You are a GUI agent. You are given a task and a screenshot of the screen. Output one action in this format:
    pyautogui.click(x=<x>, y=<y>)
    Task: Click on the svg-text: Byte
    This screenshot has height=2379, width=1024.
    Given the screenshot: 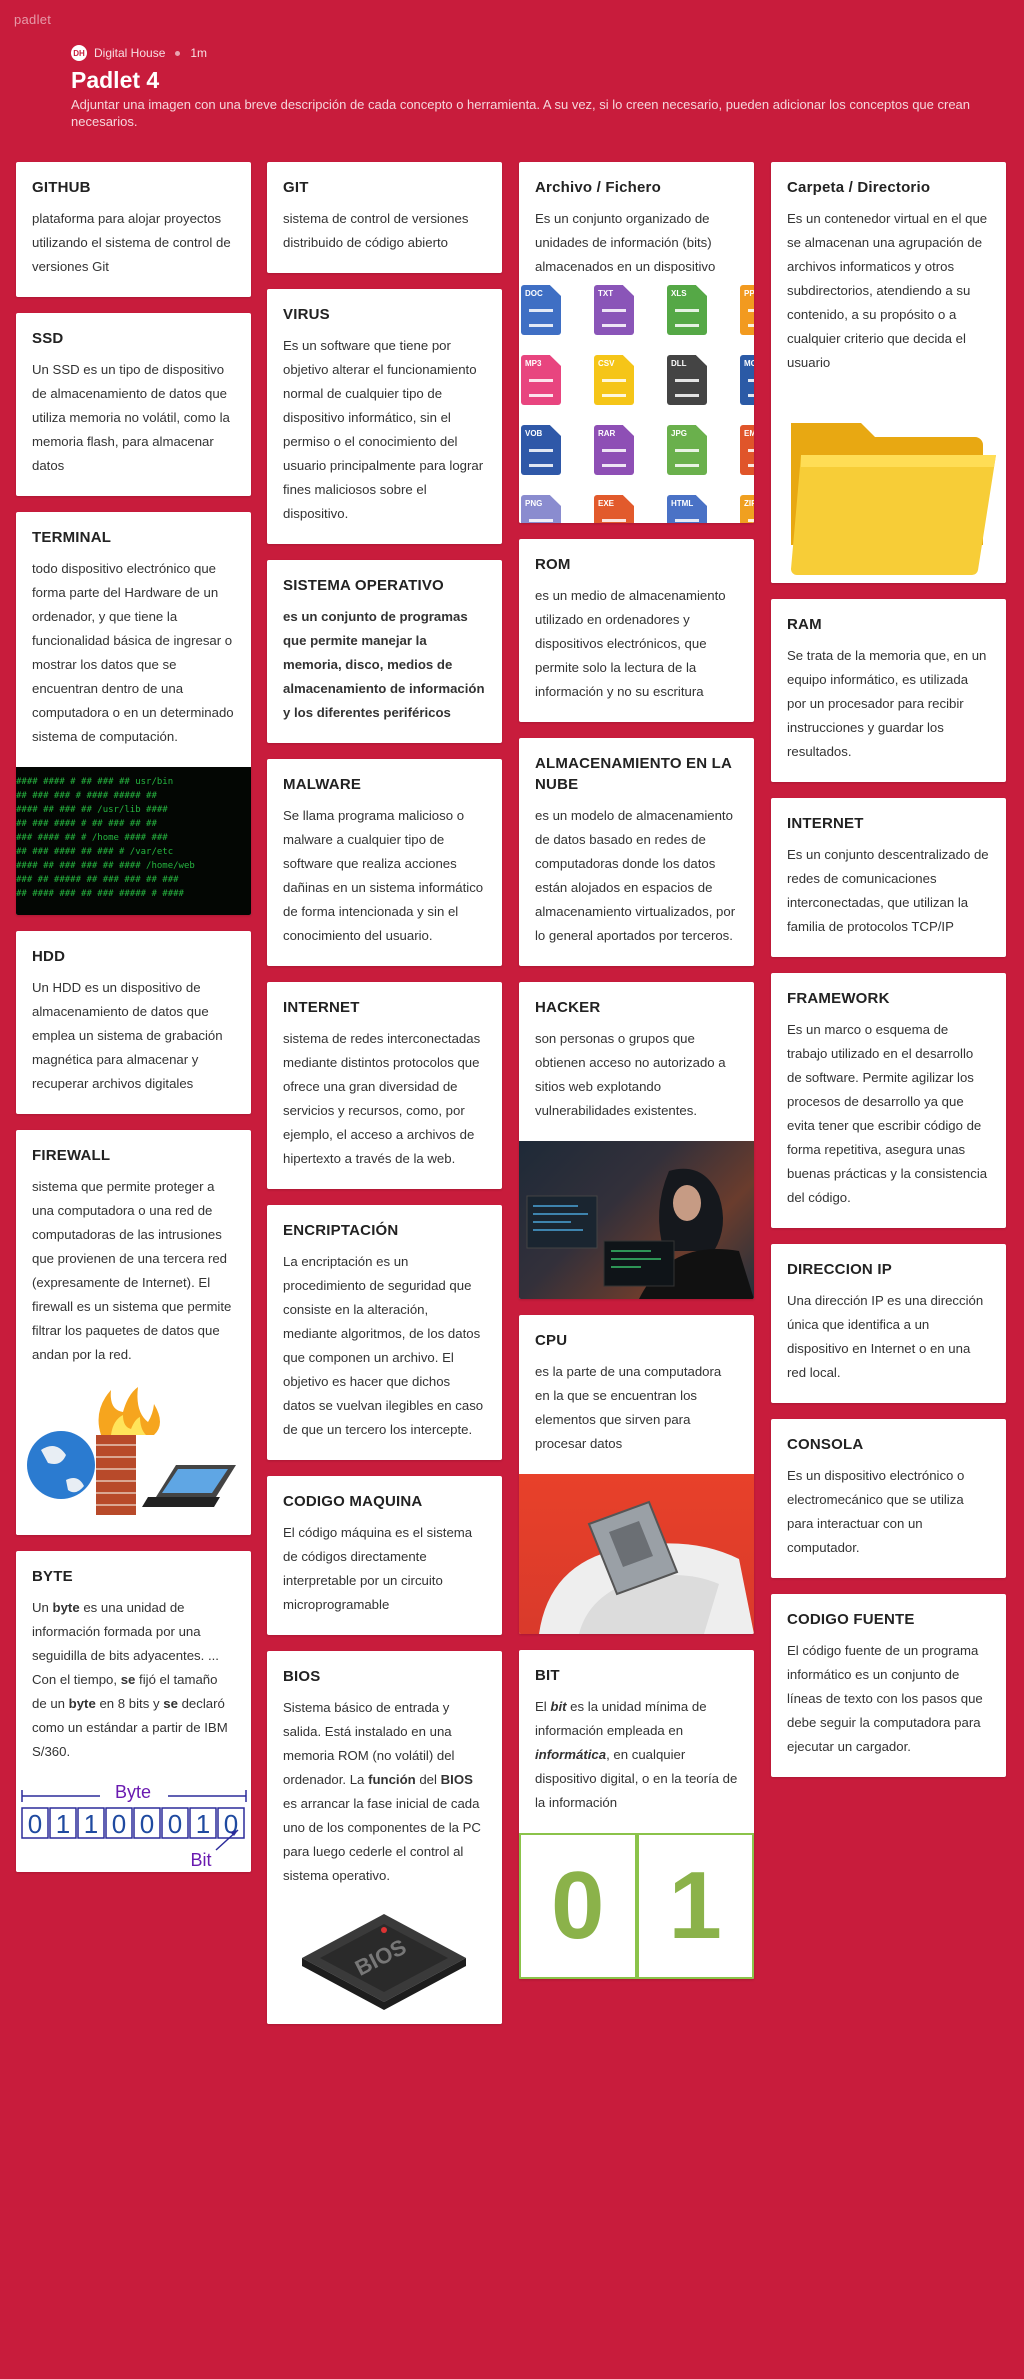 What is the action you would take?
    pyautogui.click(x=133, y=1792)
    